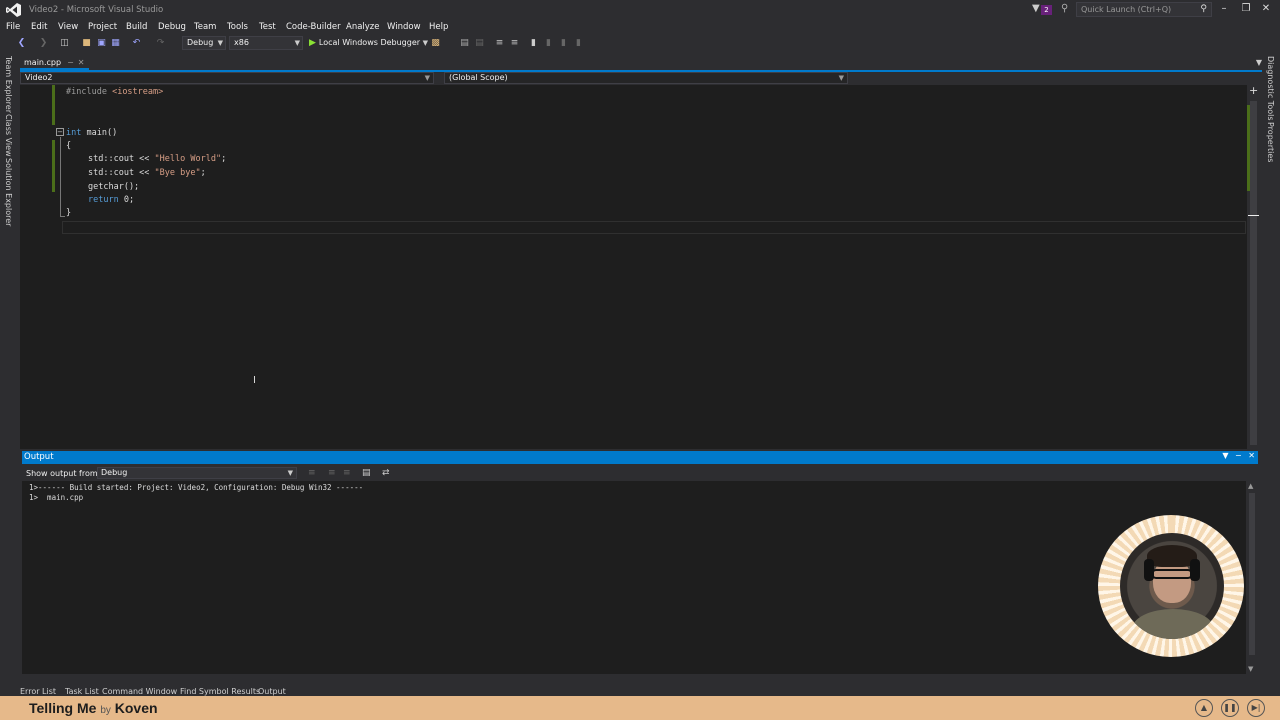 Image resolution: width=1280 pixels, height=720 pixels. Describe the element at coordinates (1066, 9) in the screenshot. I see `feedback-icon: ⚲` at that location.